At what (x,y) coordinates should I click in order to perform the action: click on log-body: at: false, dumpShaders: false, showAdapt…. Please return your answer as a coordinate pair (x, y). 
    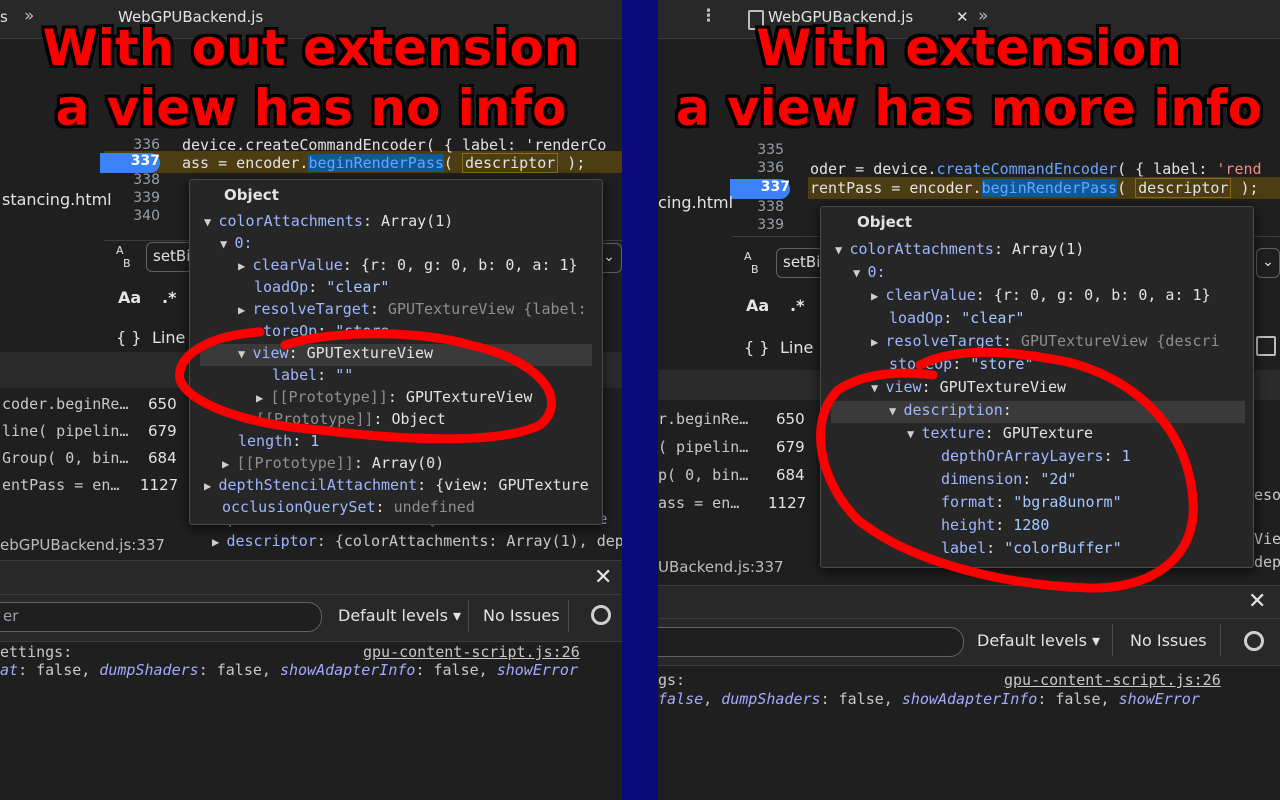
    Looking at the image, I should click on (289, 670).